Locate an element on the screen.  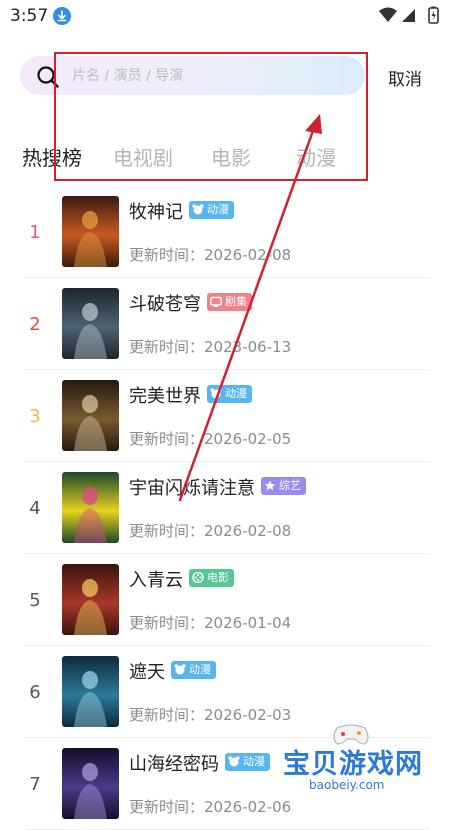
watermark-brand: 宝贝游戏网 is located at coordinates (353, 764).